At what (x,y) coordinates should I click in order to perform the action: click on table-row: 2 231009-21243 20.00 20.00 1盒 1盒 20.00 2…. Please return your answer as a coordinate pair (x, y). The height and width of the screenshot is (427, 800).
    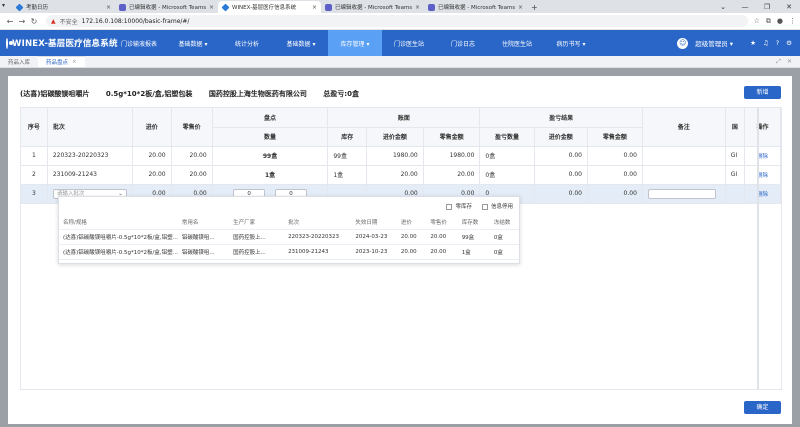
    Looking at the image, I should click on (401, 175).